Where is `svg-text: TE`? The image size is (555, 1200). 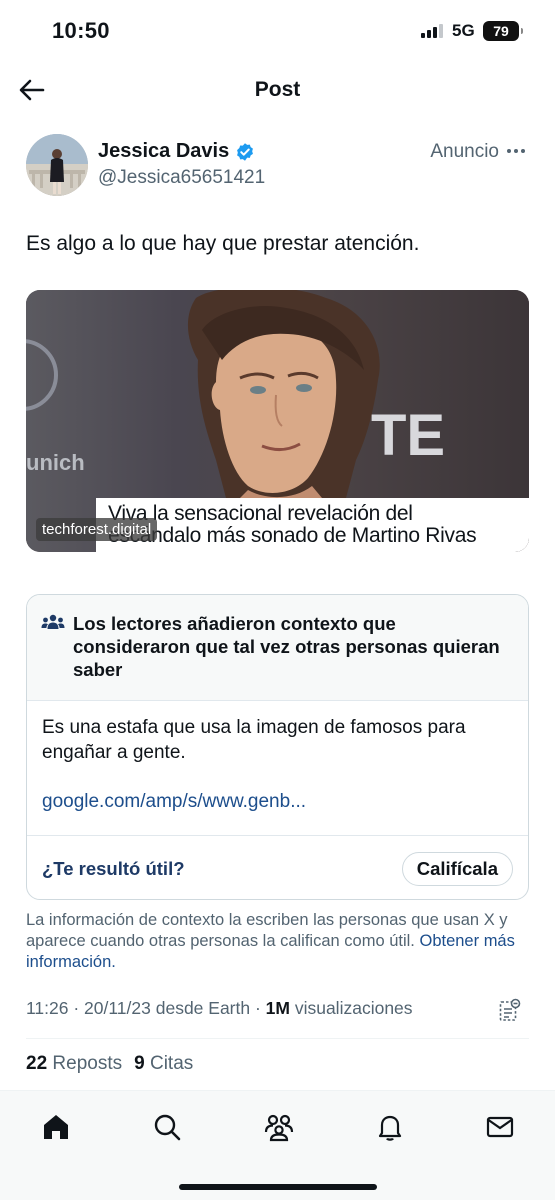 svg-text: TE is located at coordinates (408, 435).